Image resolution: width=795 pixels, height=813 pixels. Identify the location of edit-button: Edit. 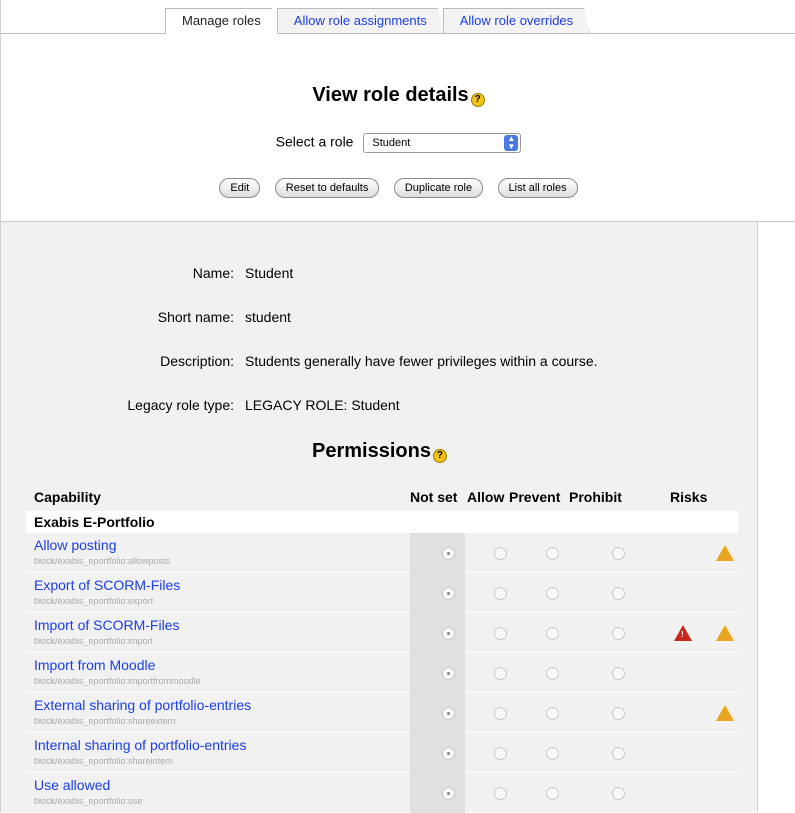
(240, 188).